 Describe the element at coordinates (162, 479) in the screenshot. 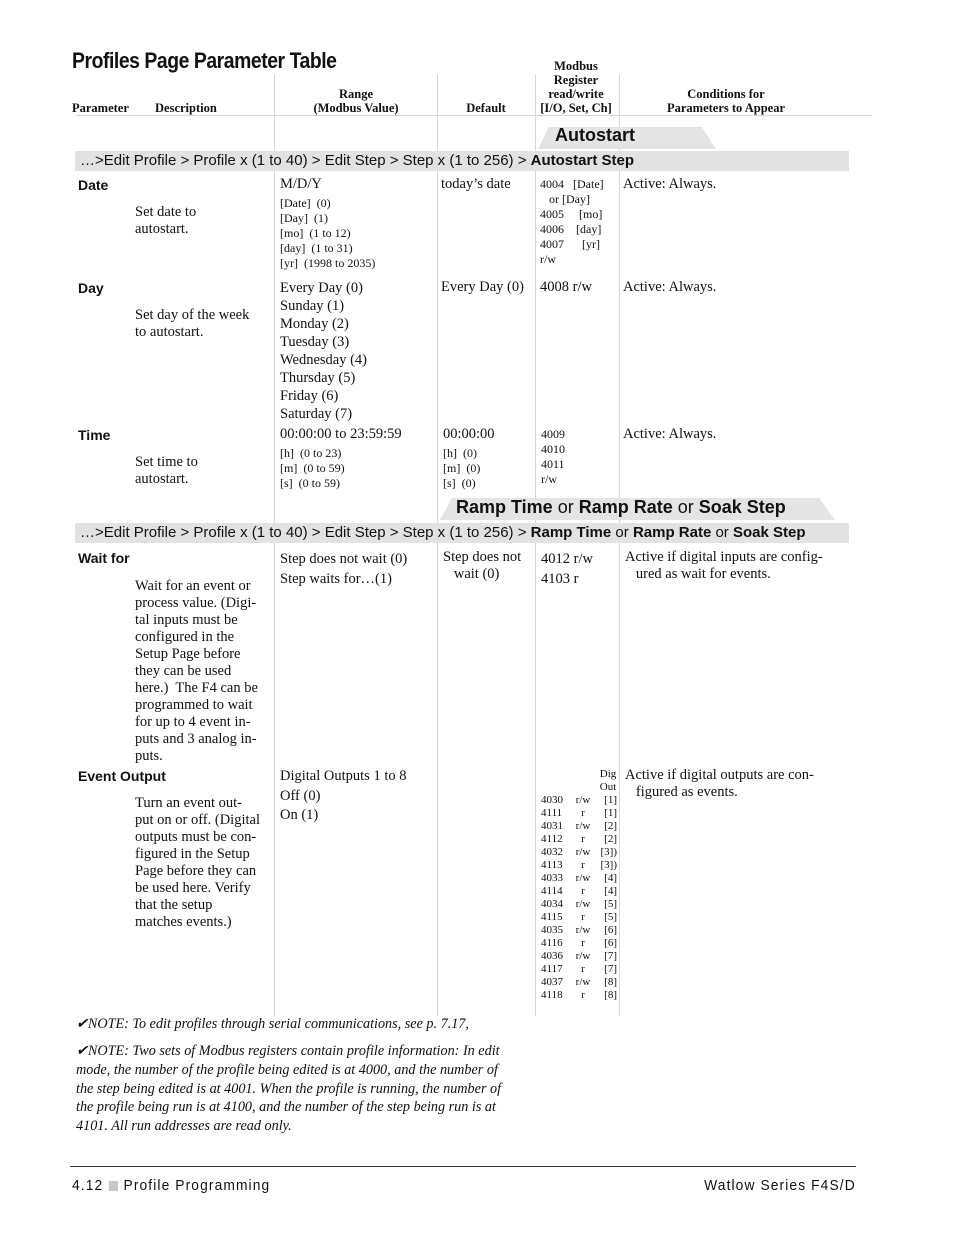

I see `description-line: autostart.` at that location.